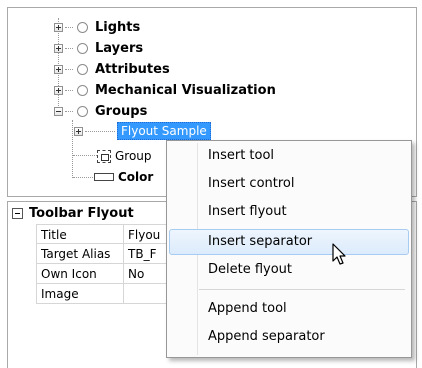  Describe the element at coordinates (289, 213) in the screenshot. I see `menu-item-insert-flyout: Insert flyout` at that location.